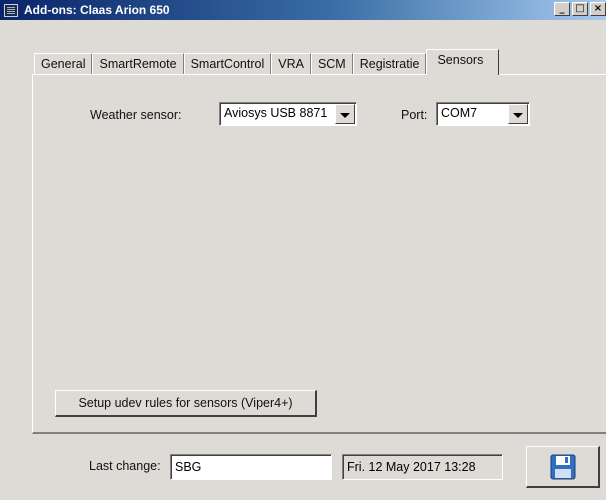  I want to click on tab-vra: VRA, so click(291, 64).